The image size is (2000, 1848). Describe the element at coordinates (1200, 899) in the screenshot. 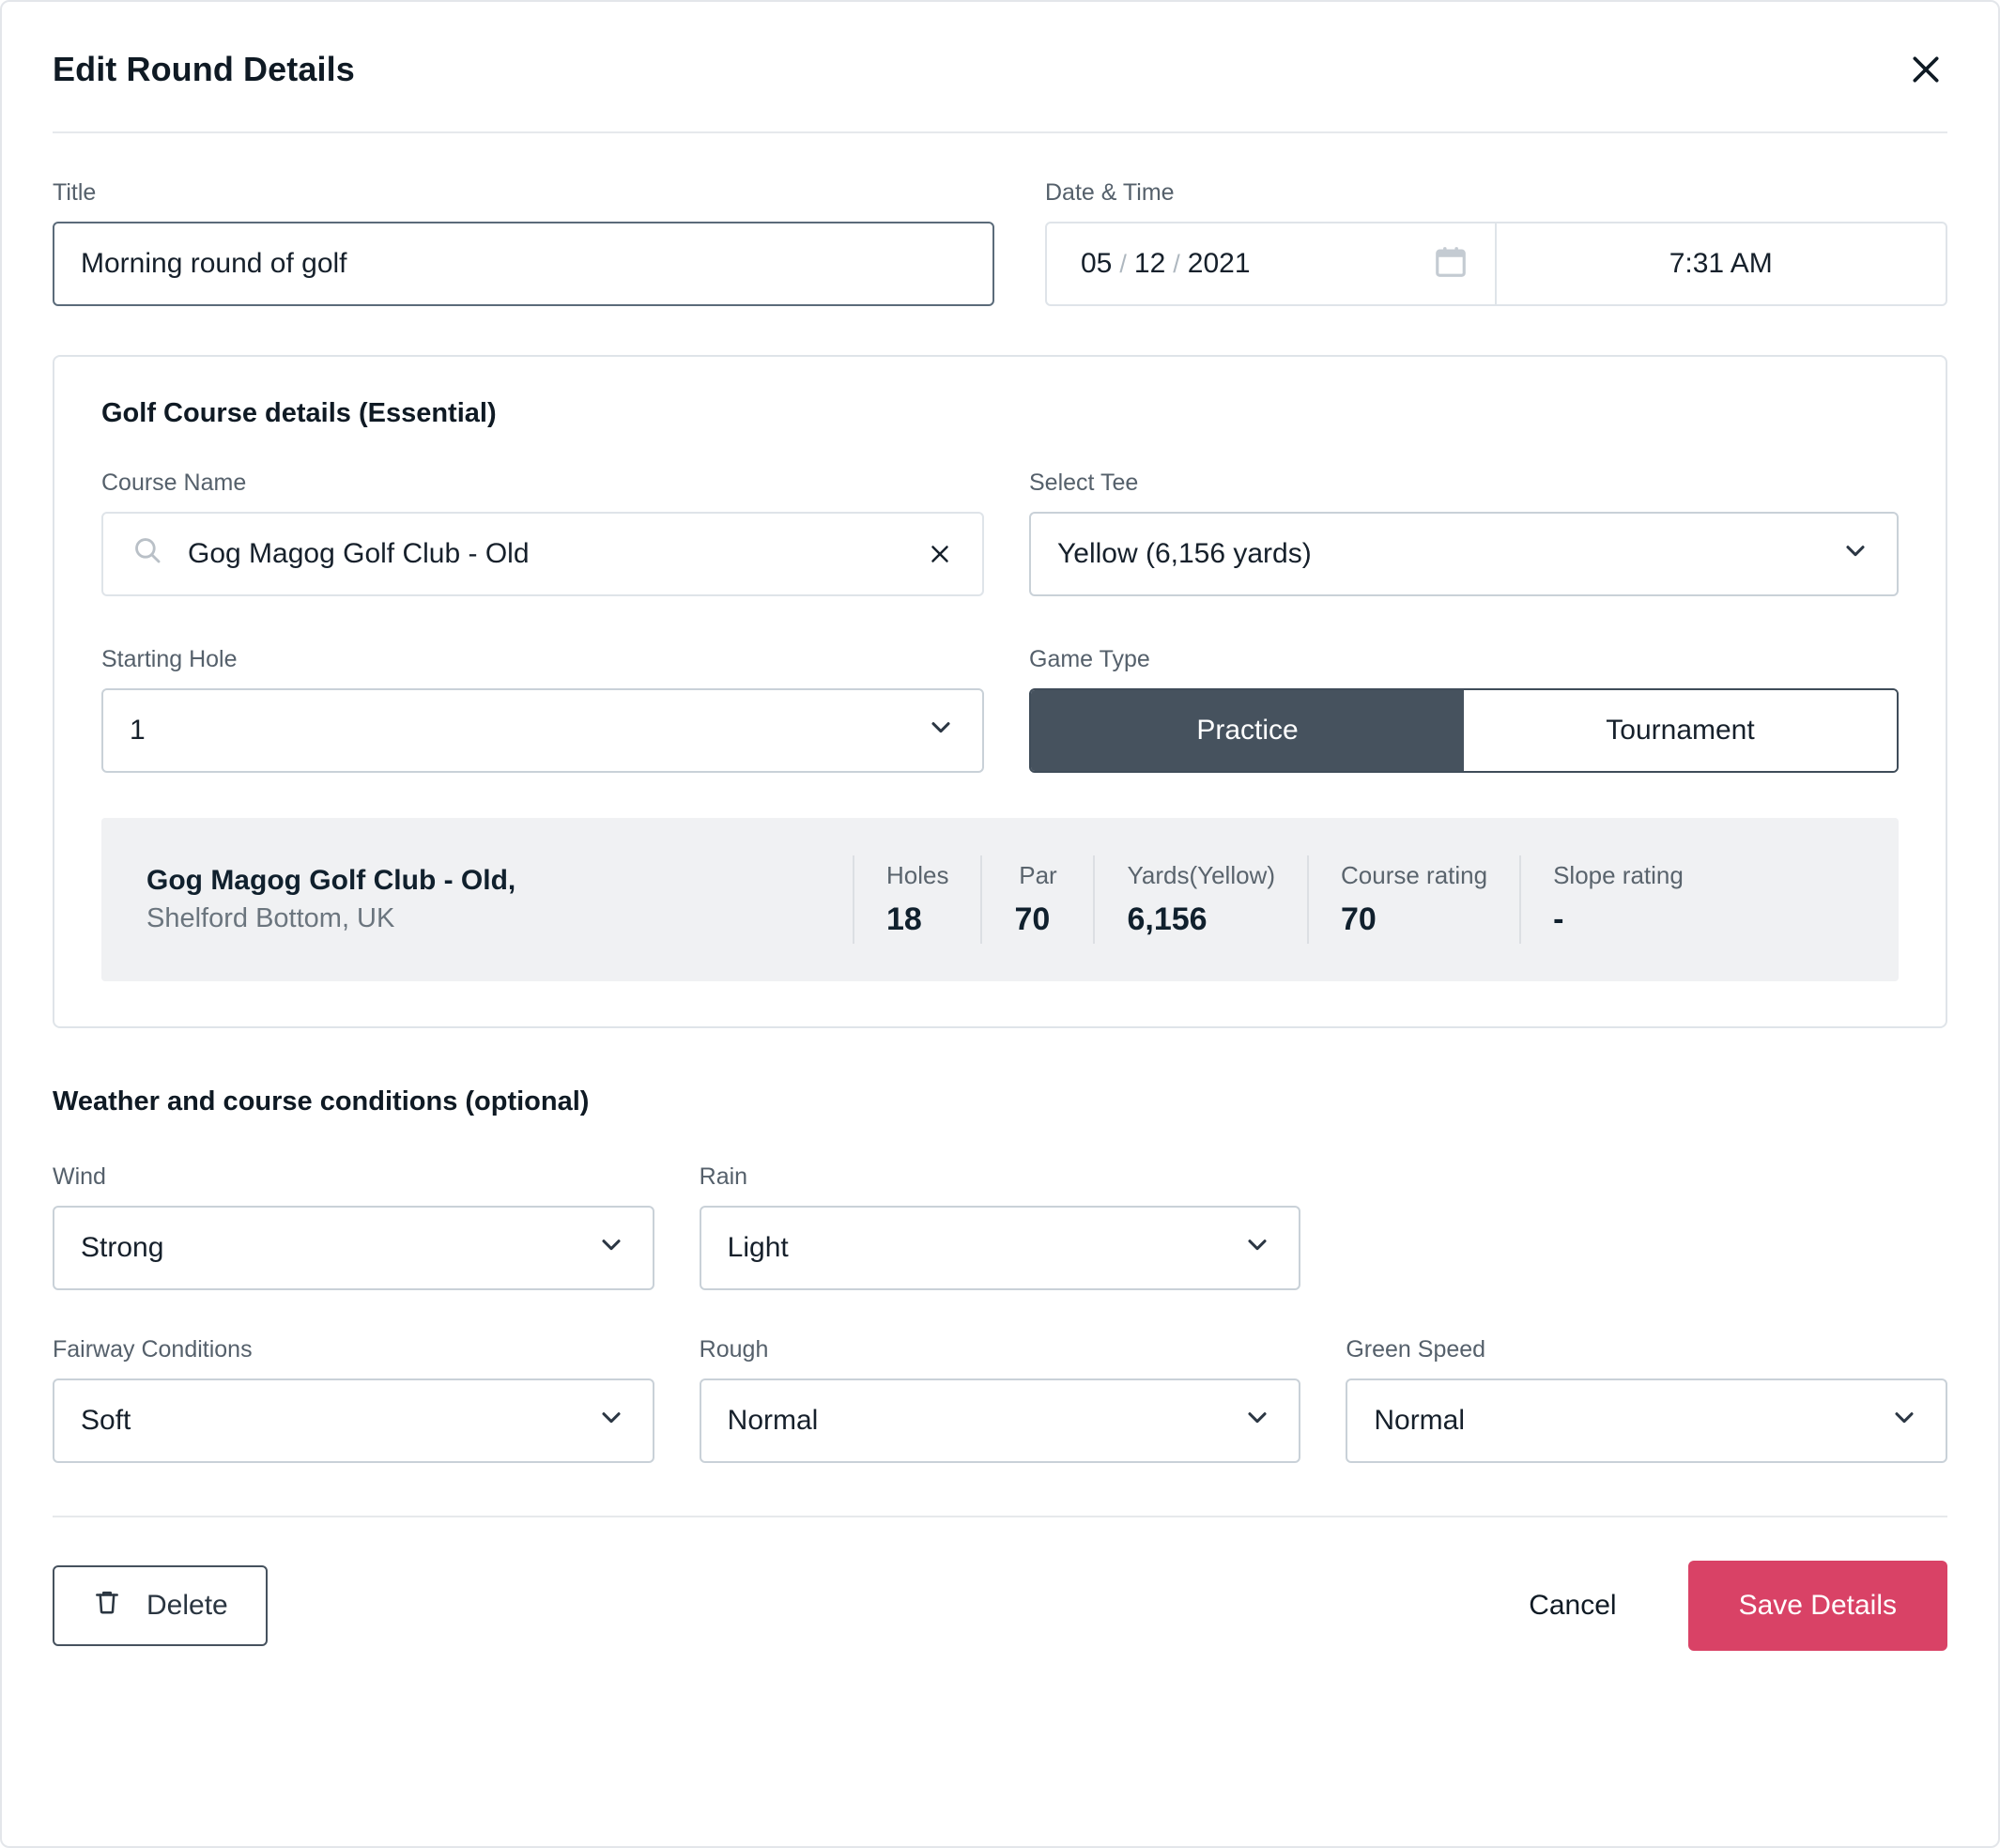

I see `stat-yards: Yards(Yellow) 6,156` at that location.